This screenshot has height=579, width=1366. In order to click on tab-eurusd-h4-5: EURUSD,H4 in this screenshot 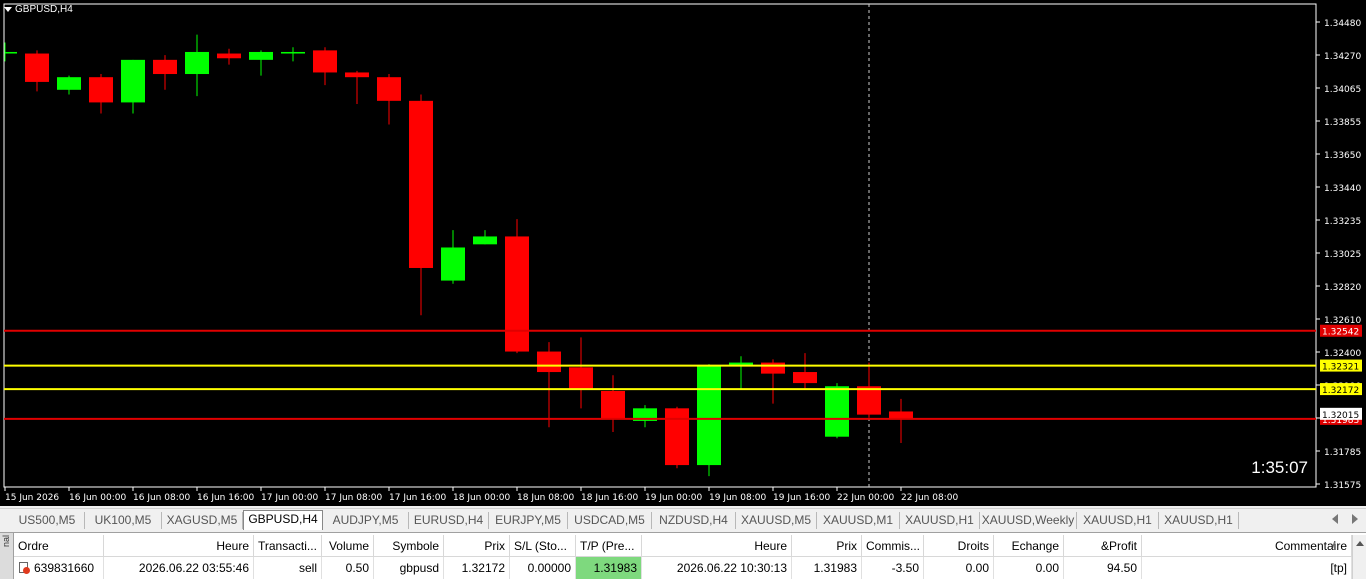, I will do `click(449, 520)`.